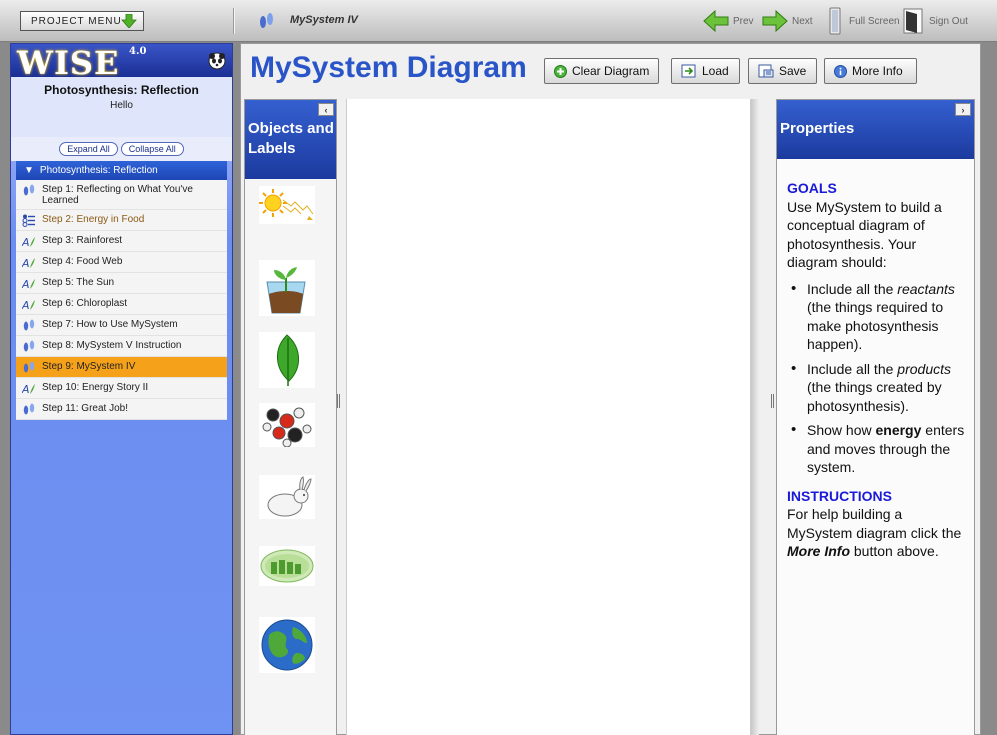  Describe the element at coordinates (963, 109) in the screenshot. I see `collapse-right-button: ›` at that location.